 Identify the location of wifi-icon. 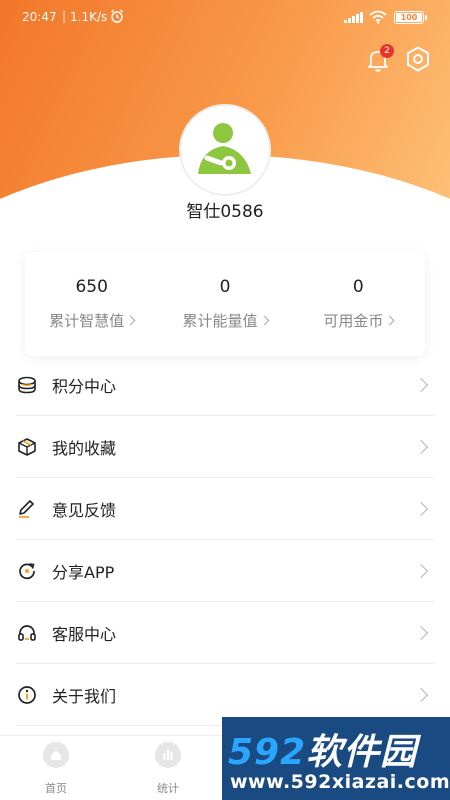
(378, 17).